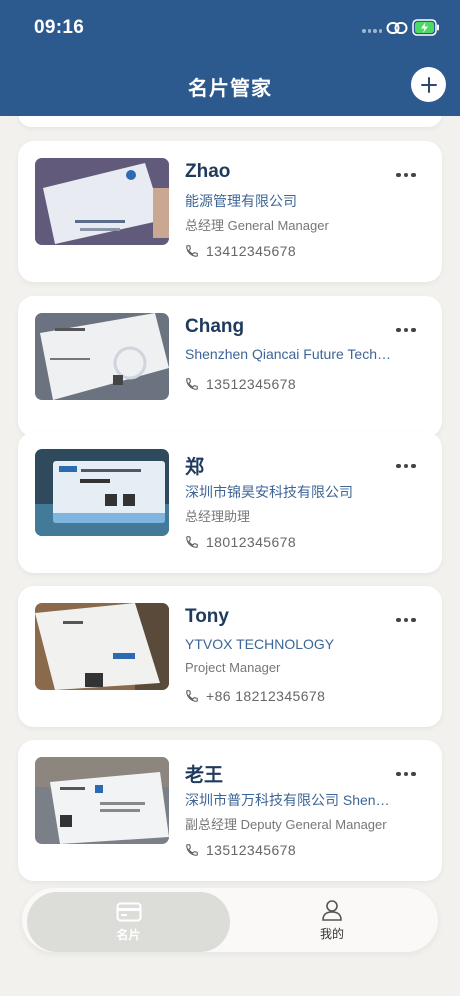 The height and width of the screenshot is (996, 460). What do you see at coordinates (255, 696) in the screenshot?
I see `contact-phone: +86 18212345678` at bounding box center [255, 696].